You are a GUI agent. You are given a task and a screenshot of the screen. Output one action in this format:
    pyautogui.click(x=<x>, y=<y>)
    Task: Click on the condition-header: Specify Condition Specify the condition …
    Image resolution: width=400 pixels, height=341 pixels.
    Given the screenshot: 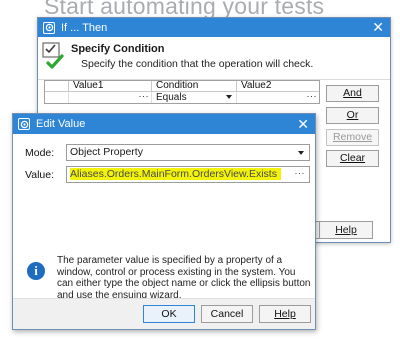 What is the action you would take?
    pyautogui.click(x=214, y=58)
    